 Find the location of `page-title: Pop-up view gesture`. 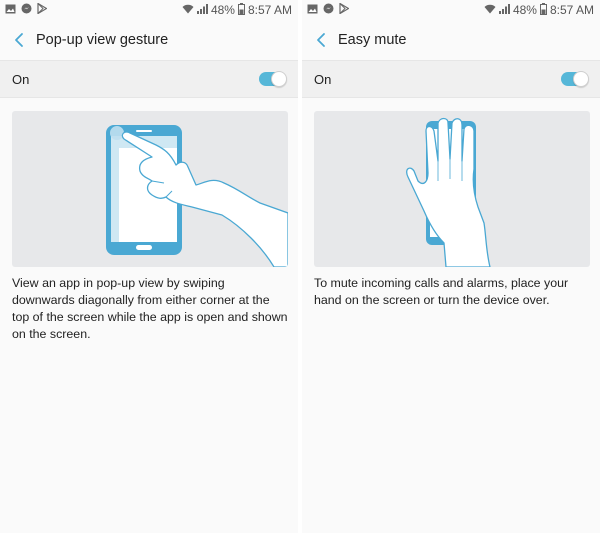

page-title: Pop-up view gesture is located at coordinates (102, 40).